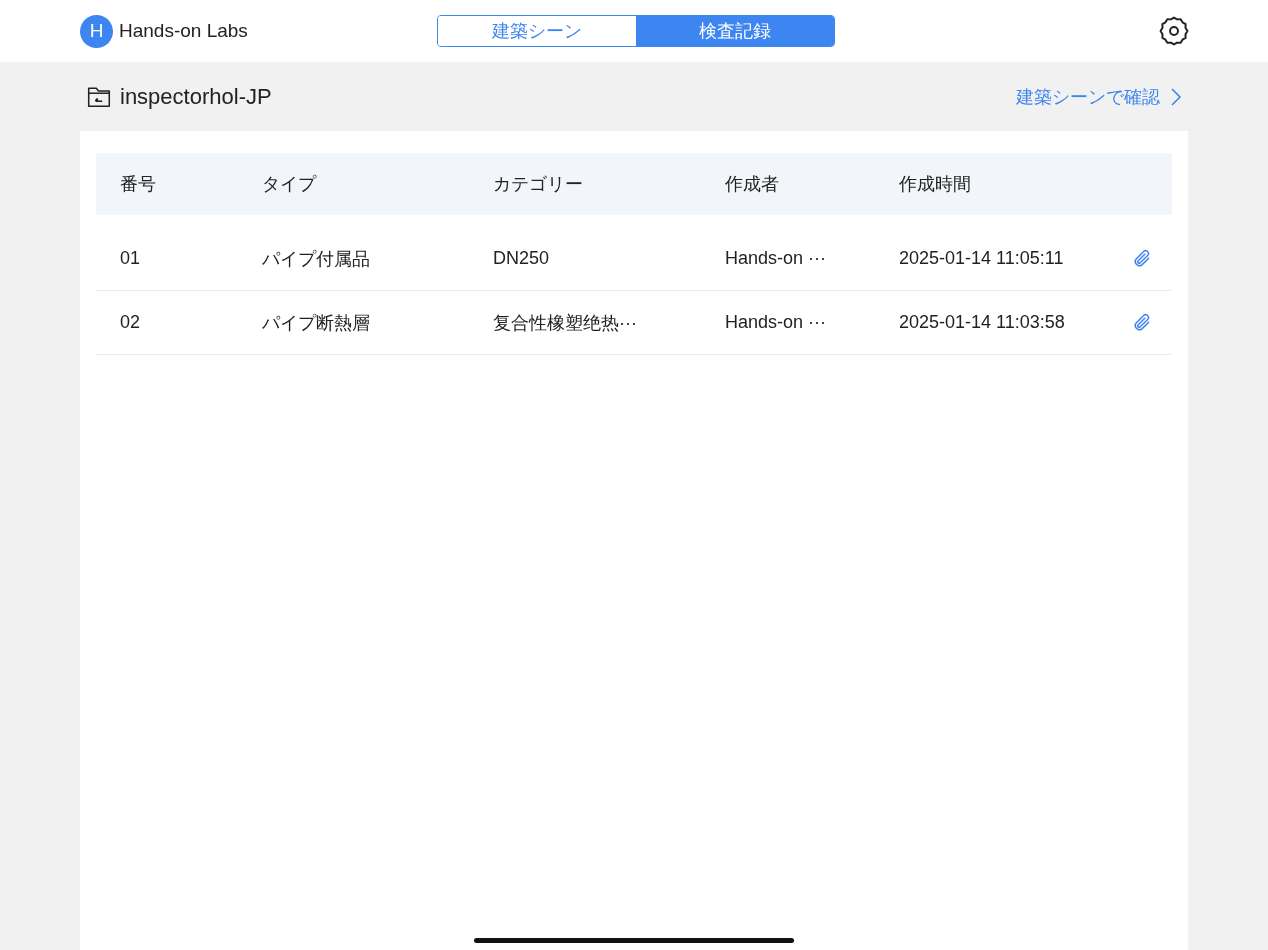 The image size is (1268, 950). What do you see at coordinates (131, 258) in the screenshot?
I see `table-cell-text: 01` at bounding box center [131, 258].